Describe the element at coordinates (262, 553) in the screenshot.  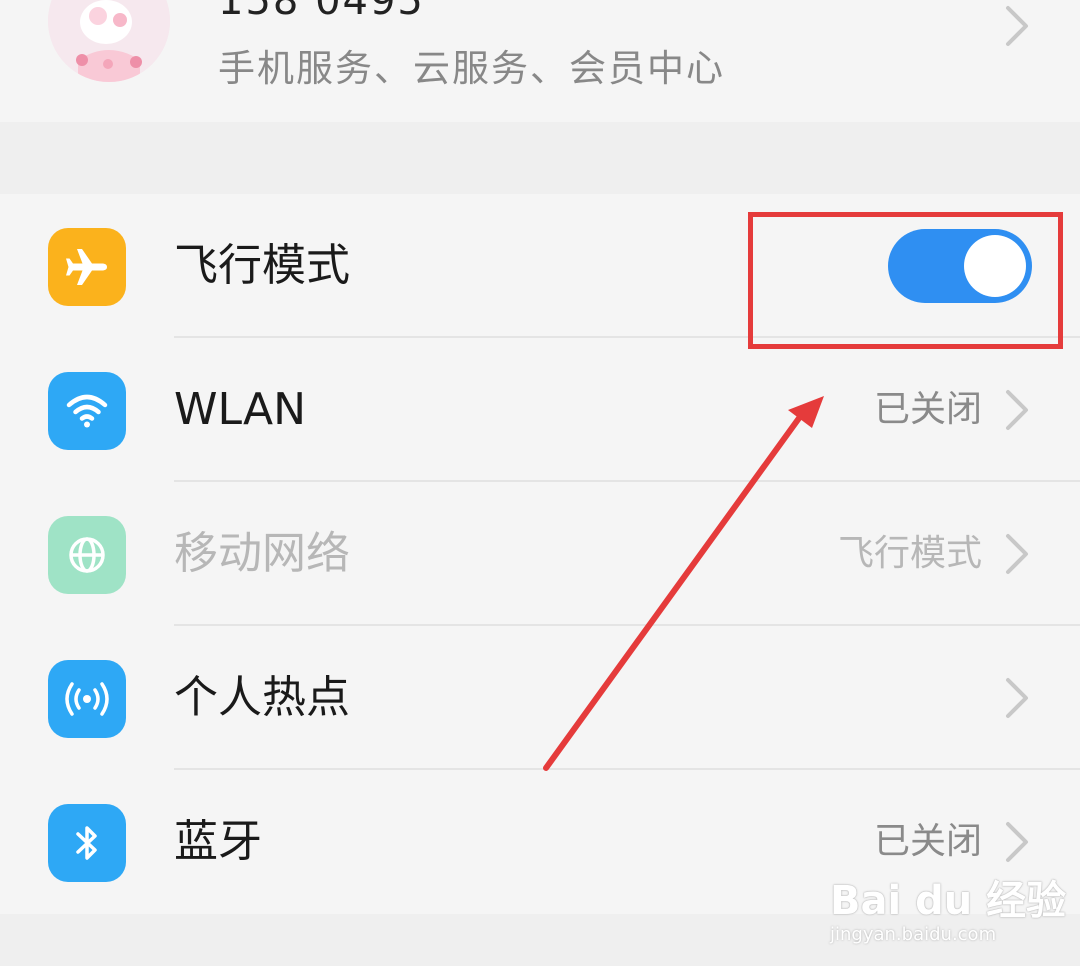
I see `setting-label: 移动网络` at that location.